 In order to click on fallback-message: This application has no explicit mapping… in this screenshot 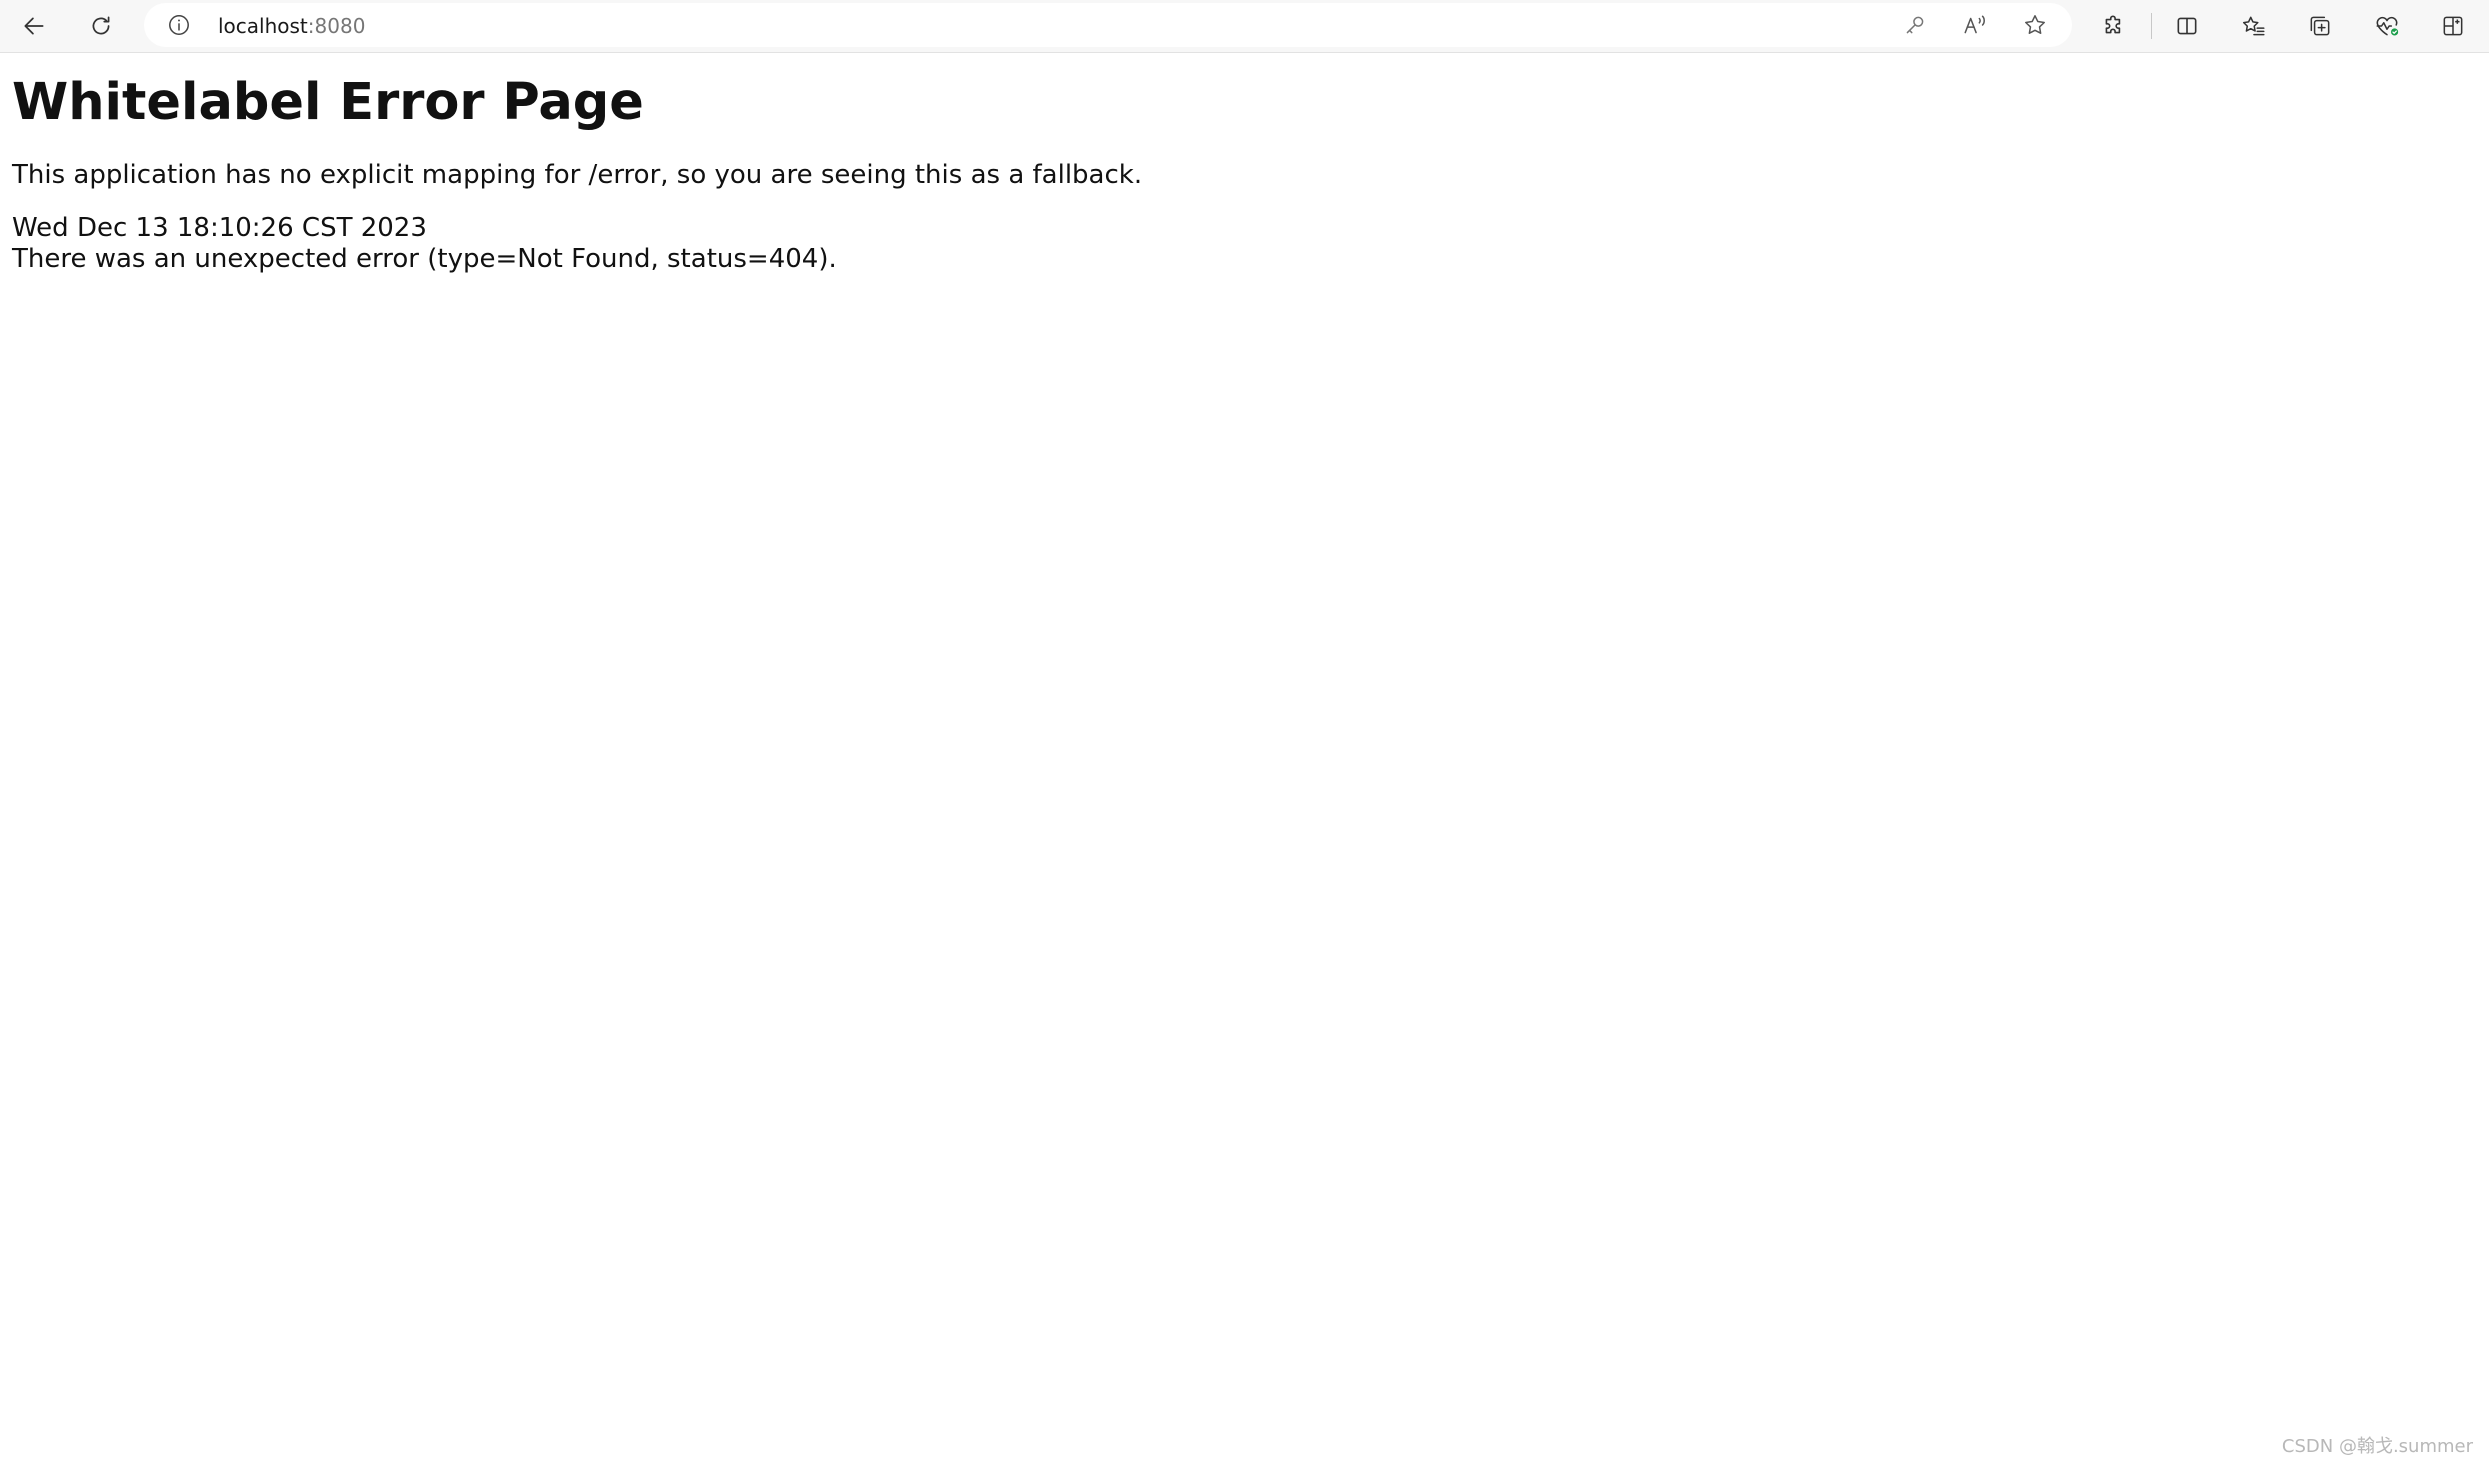, I will do `click(577, 175)`.